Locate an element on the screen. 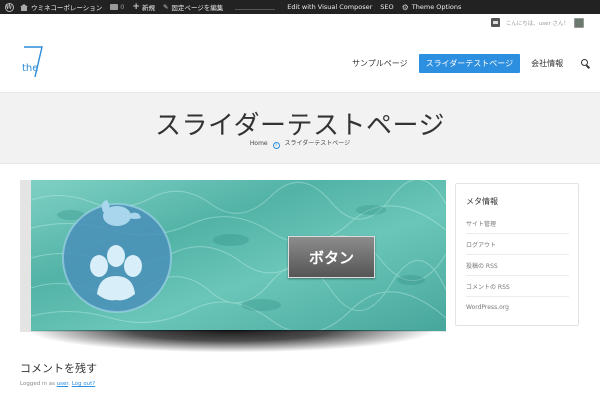 The width and height of the screenshot is (600, 402). avatar is located at coordinates (579, 22).